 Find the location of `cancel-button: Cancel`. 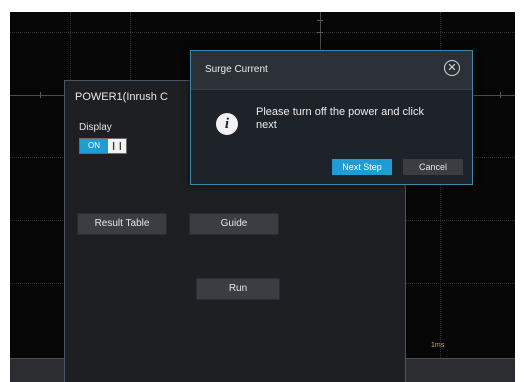

cancel-button: Cancel is located at coordinates (433, 167).